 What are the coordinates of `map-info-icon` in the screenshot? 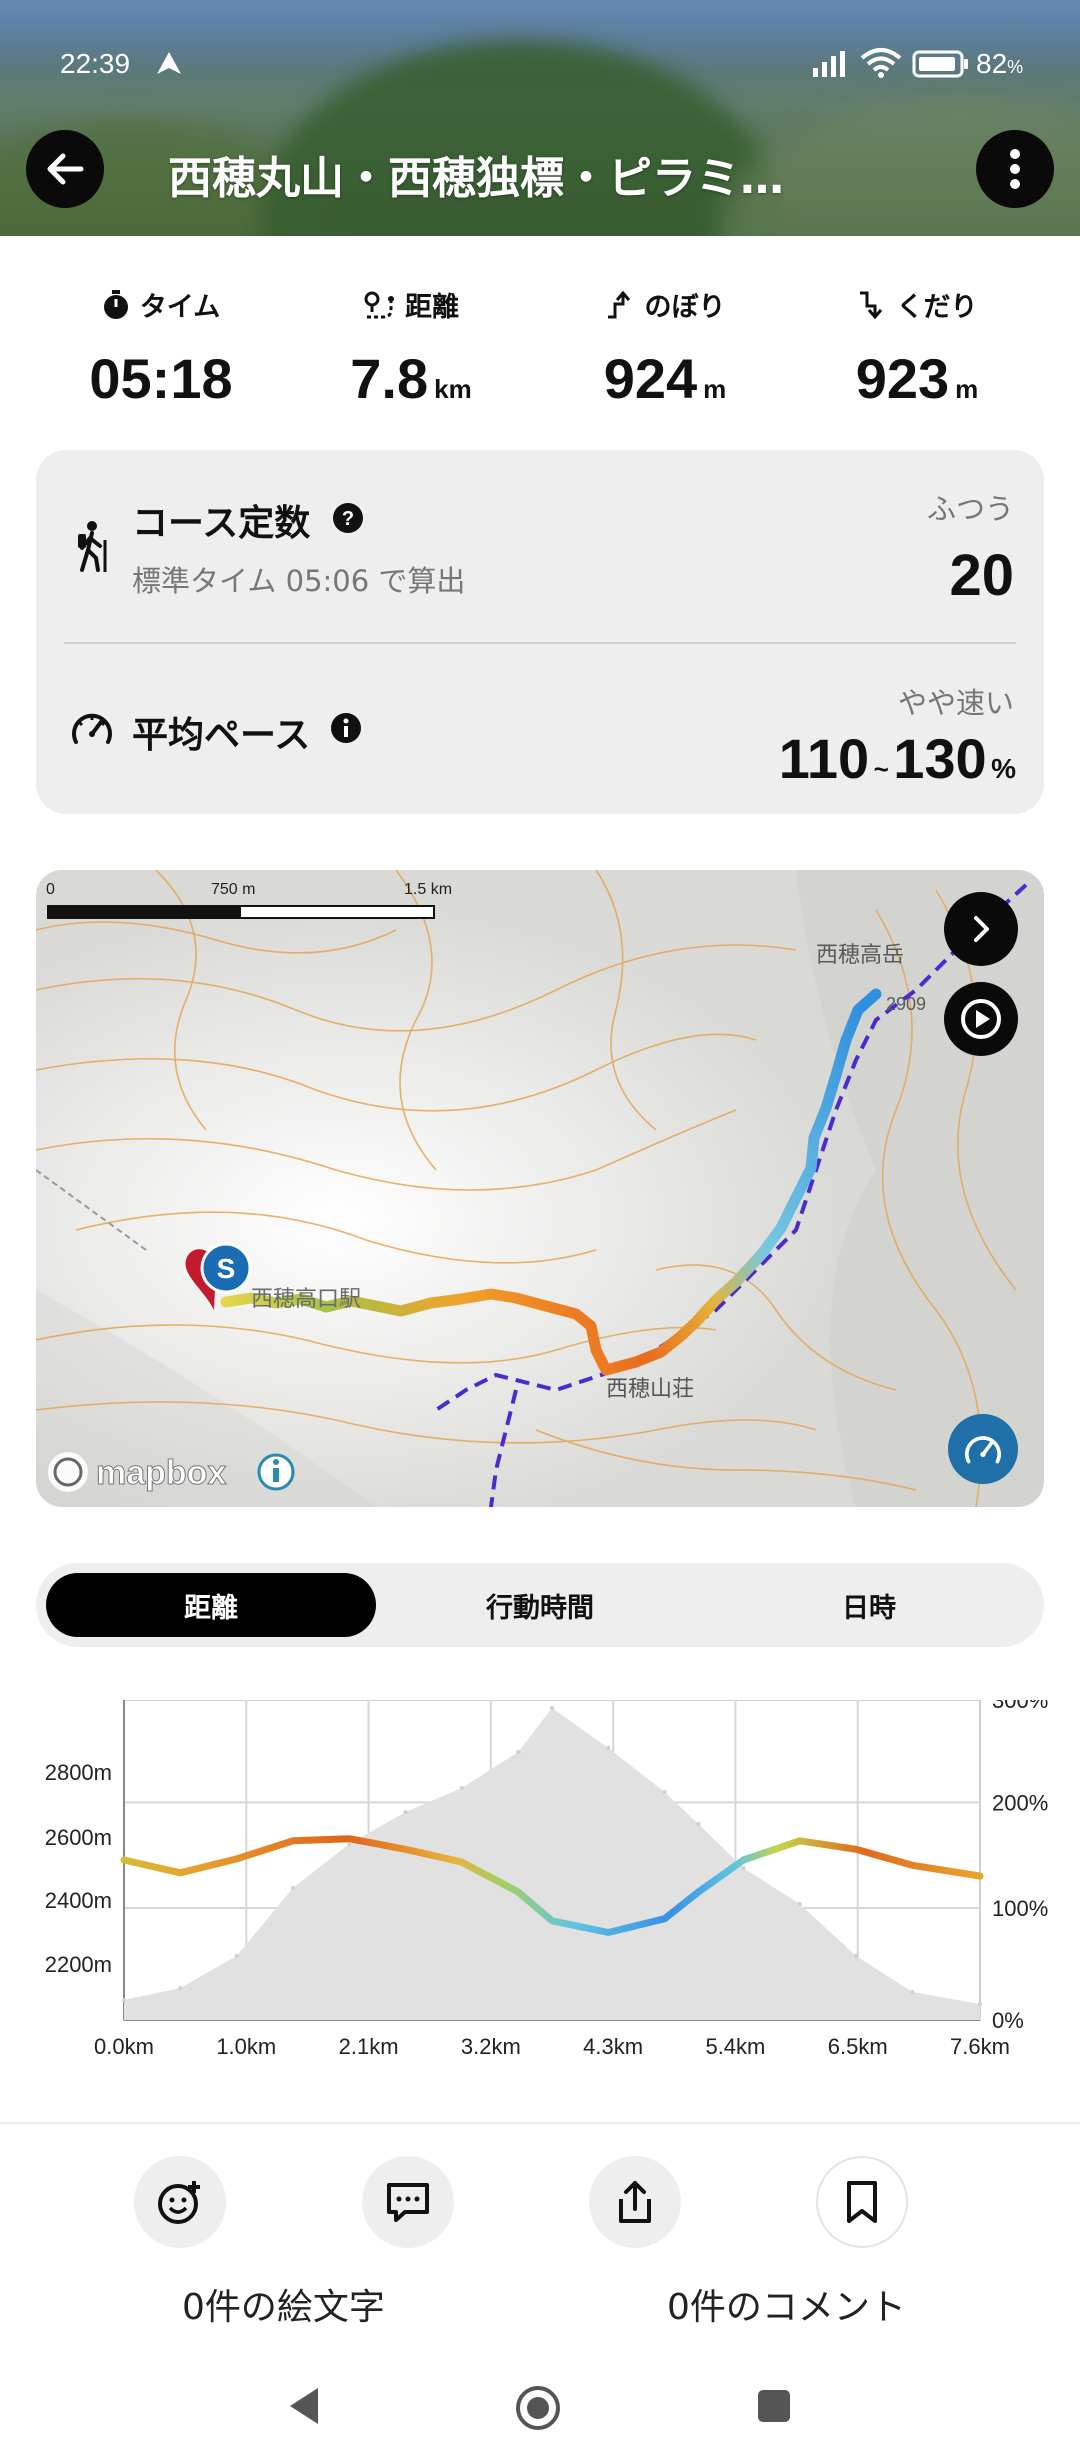 It's located at (276, 1472).